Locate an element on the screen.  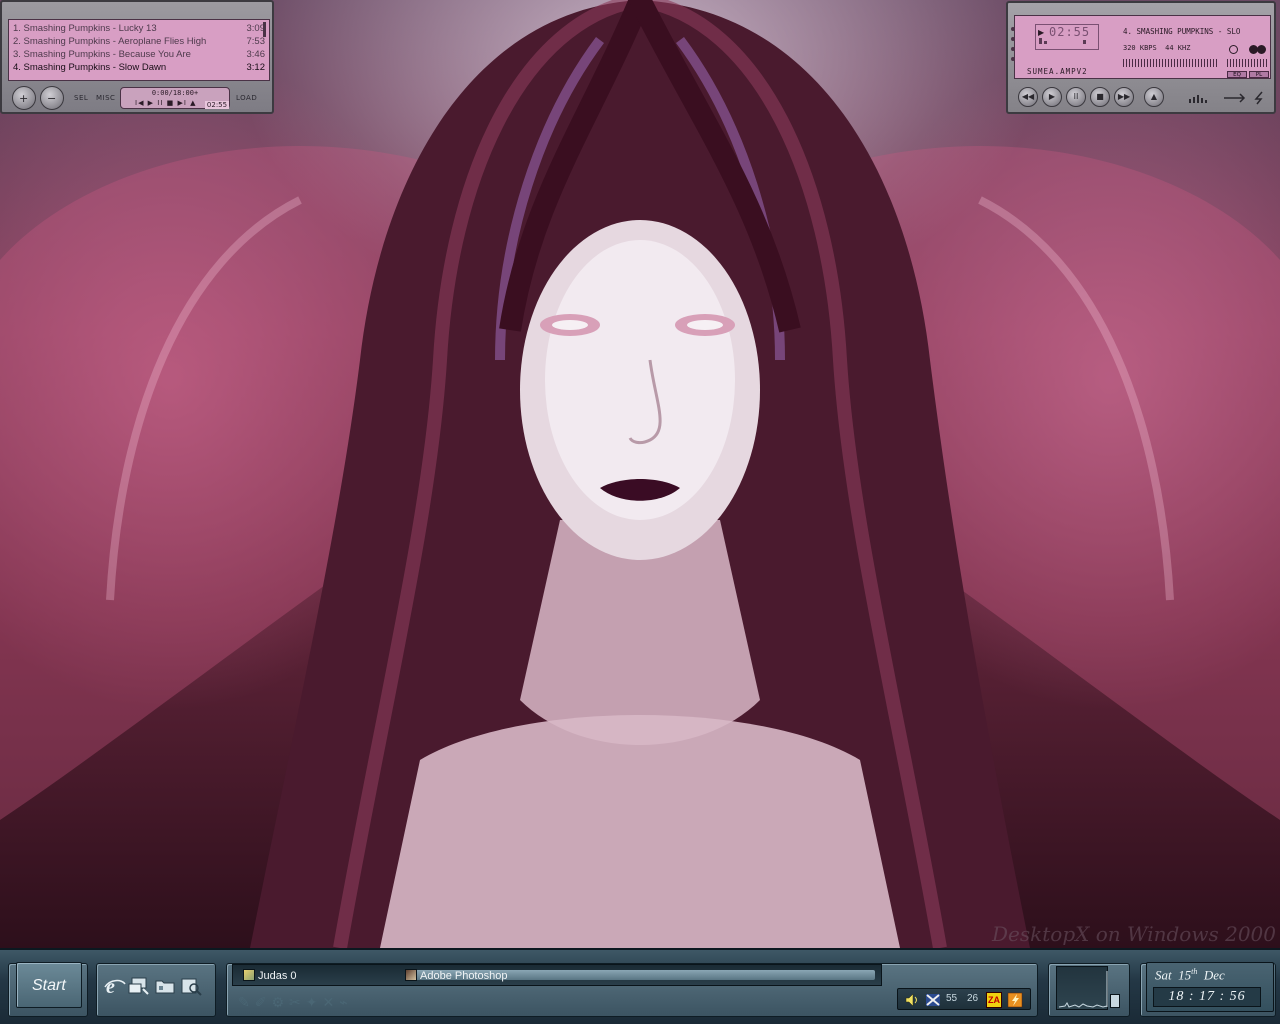
playlist-add-button: + is located at coordinates (24, 98).